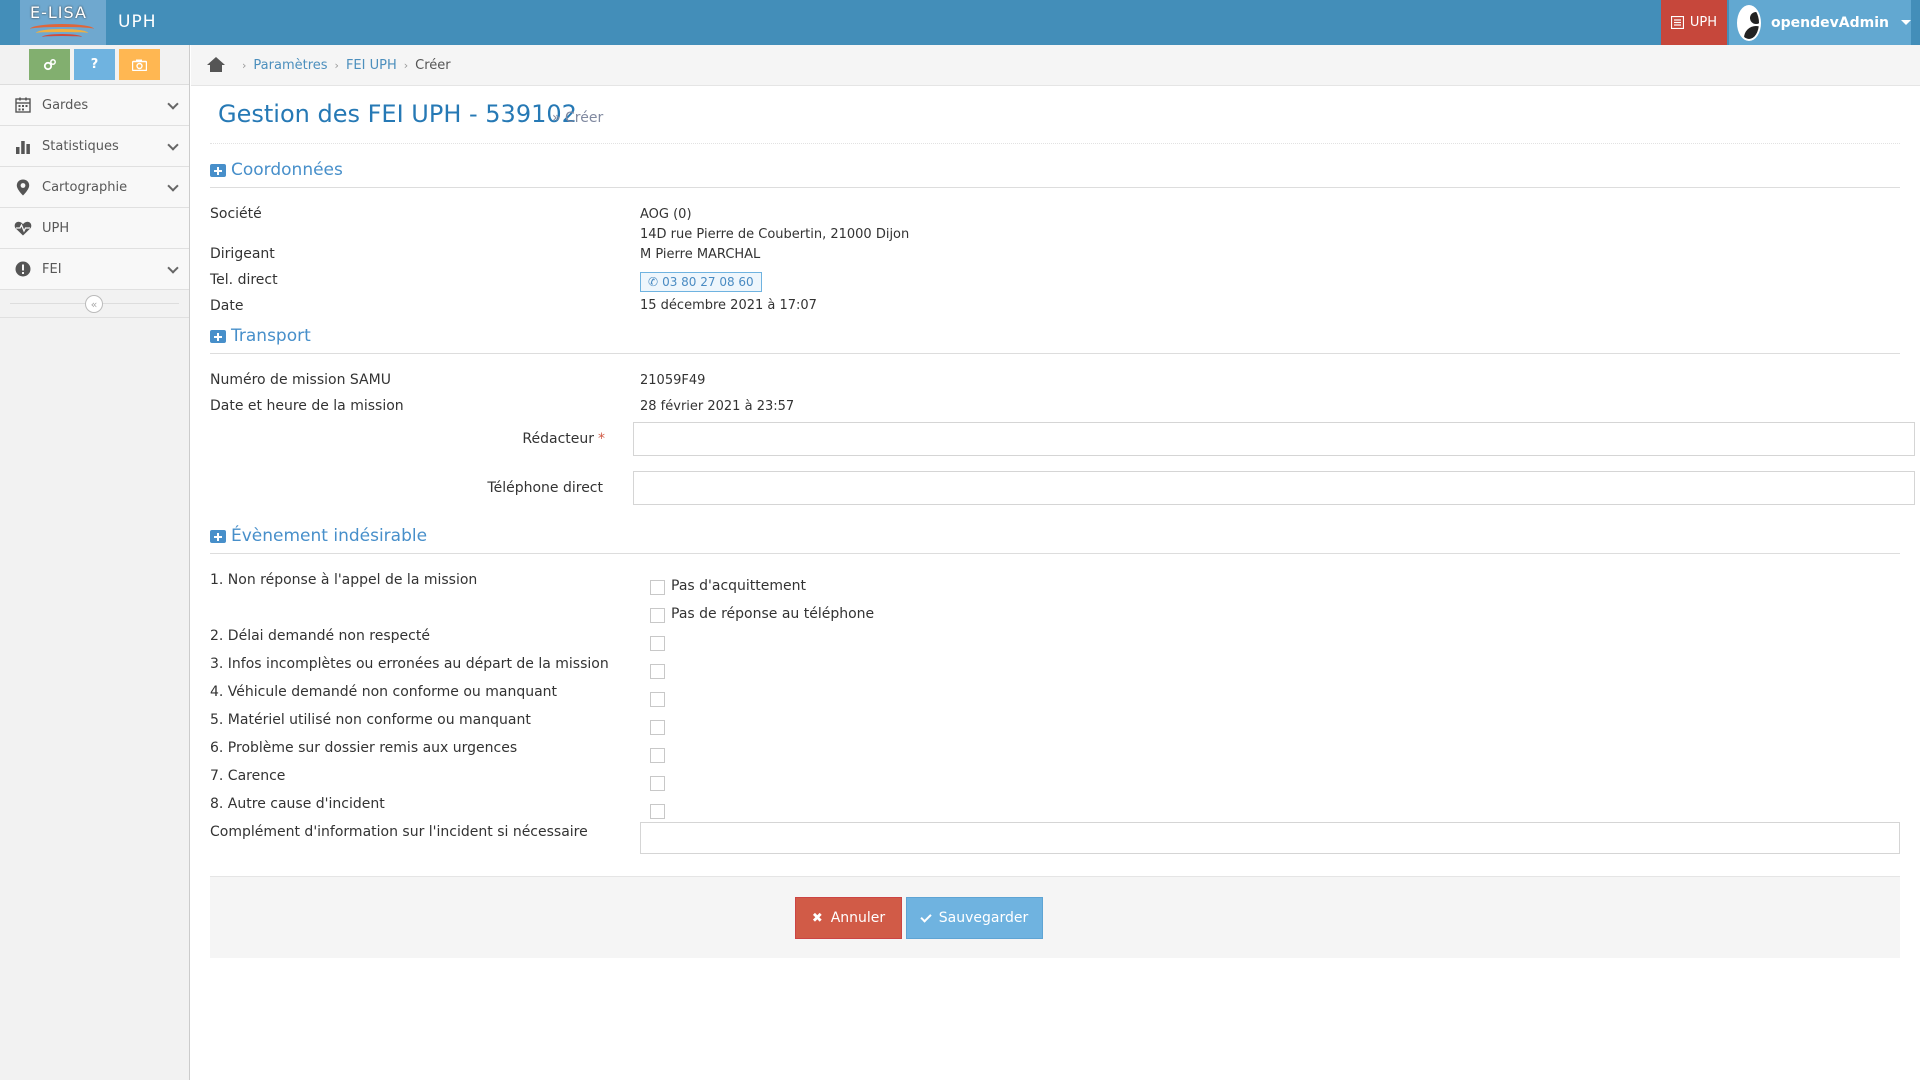  Describe the element at coordinates (1694, 22) in the screenshot. I see `uph-module-button: UPH` at that location.